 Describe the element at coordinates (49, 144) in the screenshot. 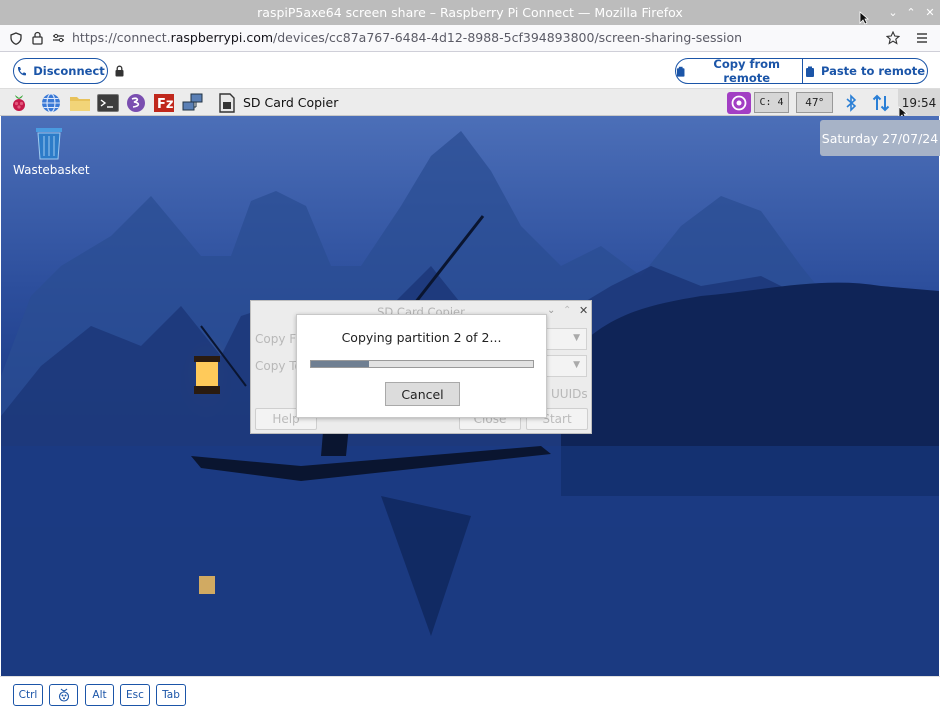

I see `trash-icon` at that location.